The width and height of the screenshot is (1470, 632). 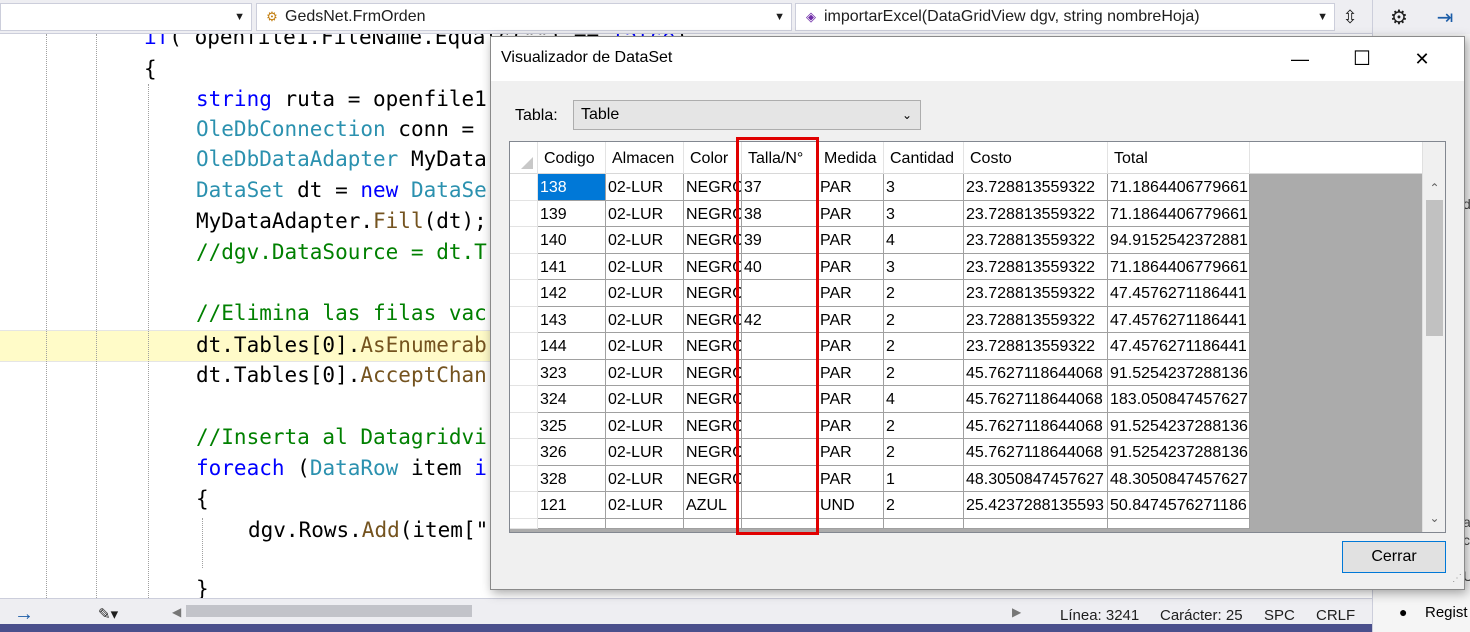 What do you see at coordinates (747, 115) in the screenshot?
I see `table-select: Table ⌄` at bounding box center [747, 115].